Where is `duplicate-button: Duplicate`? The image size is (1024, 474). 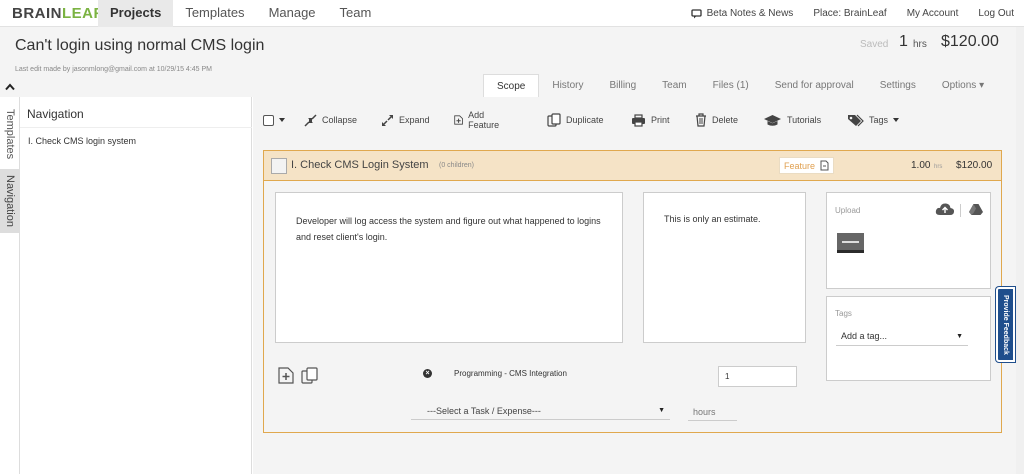 duplicate-button: Duplicate is located at coordinates (575, 120).